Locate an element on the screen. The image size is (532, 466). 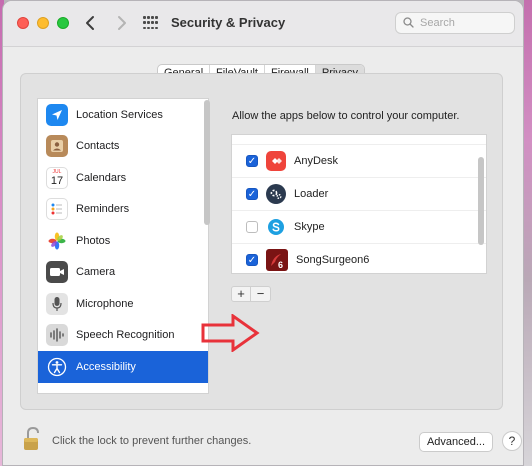
reminders-icon is located at coordinates (57, 209).